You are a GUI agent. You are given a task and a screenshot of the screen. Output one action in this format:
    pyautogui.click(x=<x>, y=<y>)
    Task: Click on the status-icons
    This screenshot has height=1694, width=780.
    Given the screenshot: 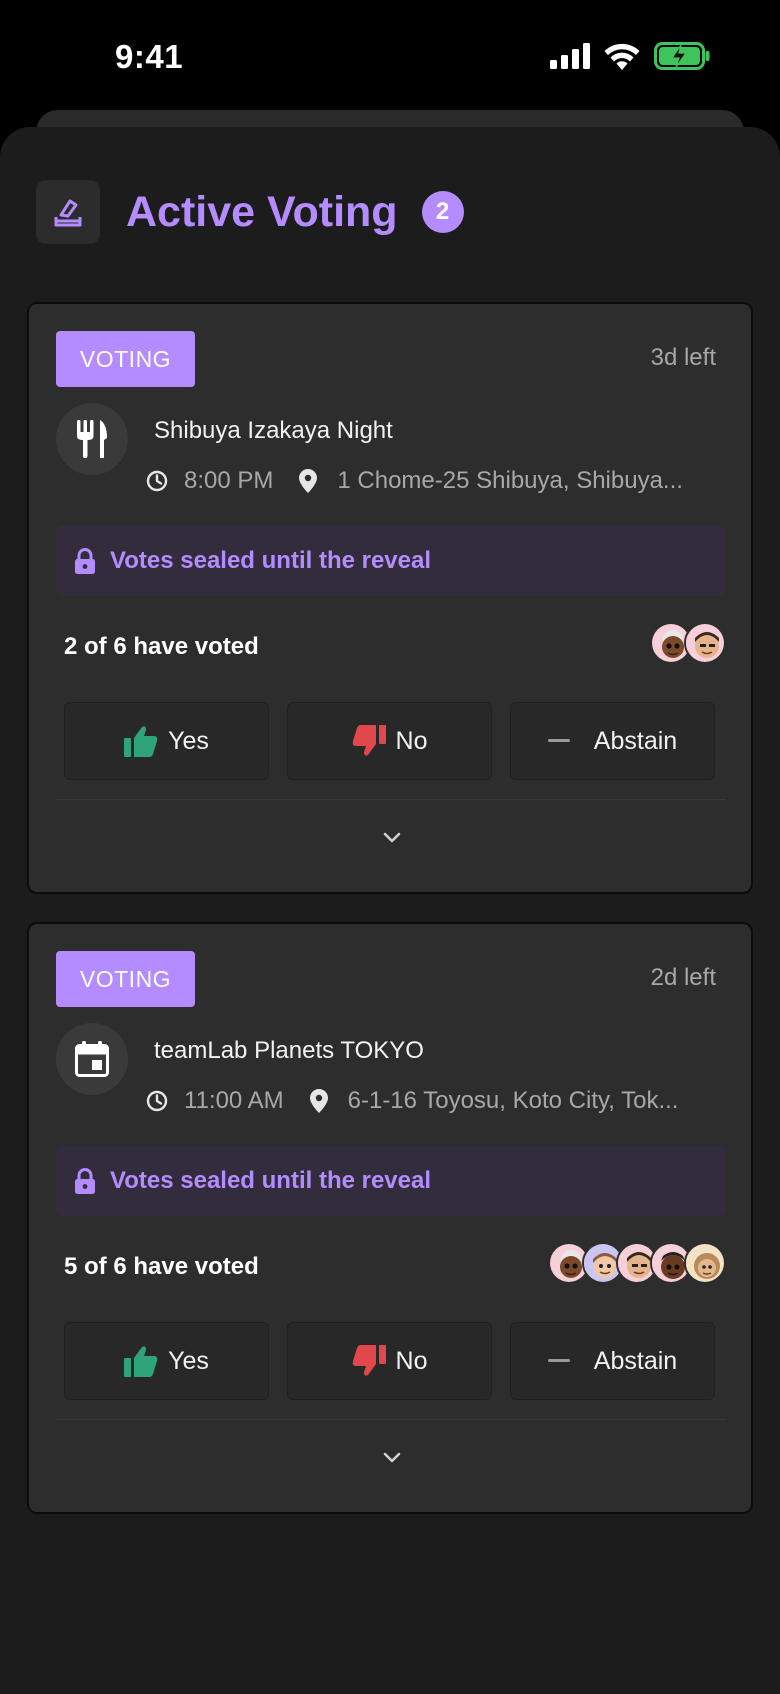 What is the action you would take?
    pyautogui.click(x=630, y=56)
    